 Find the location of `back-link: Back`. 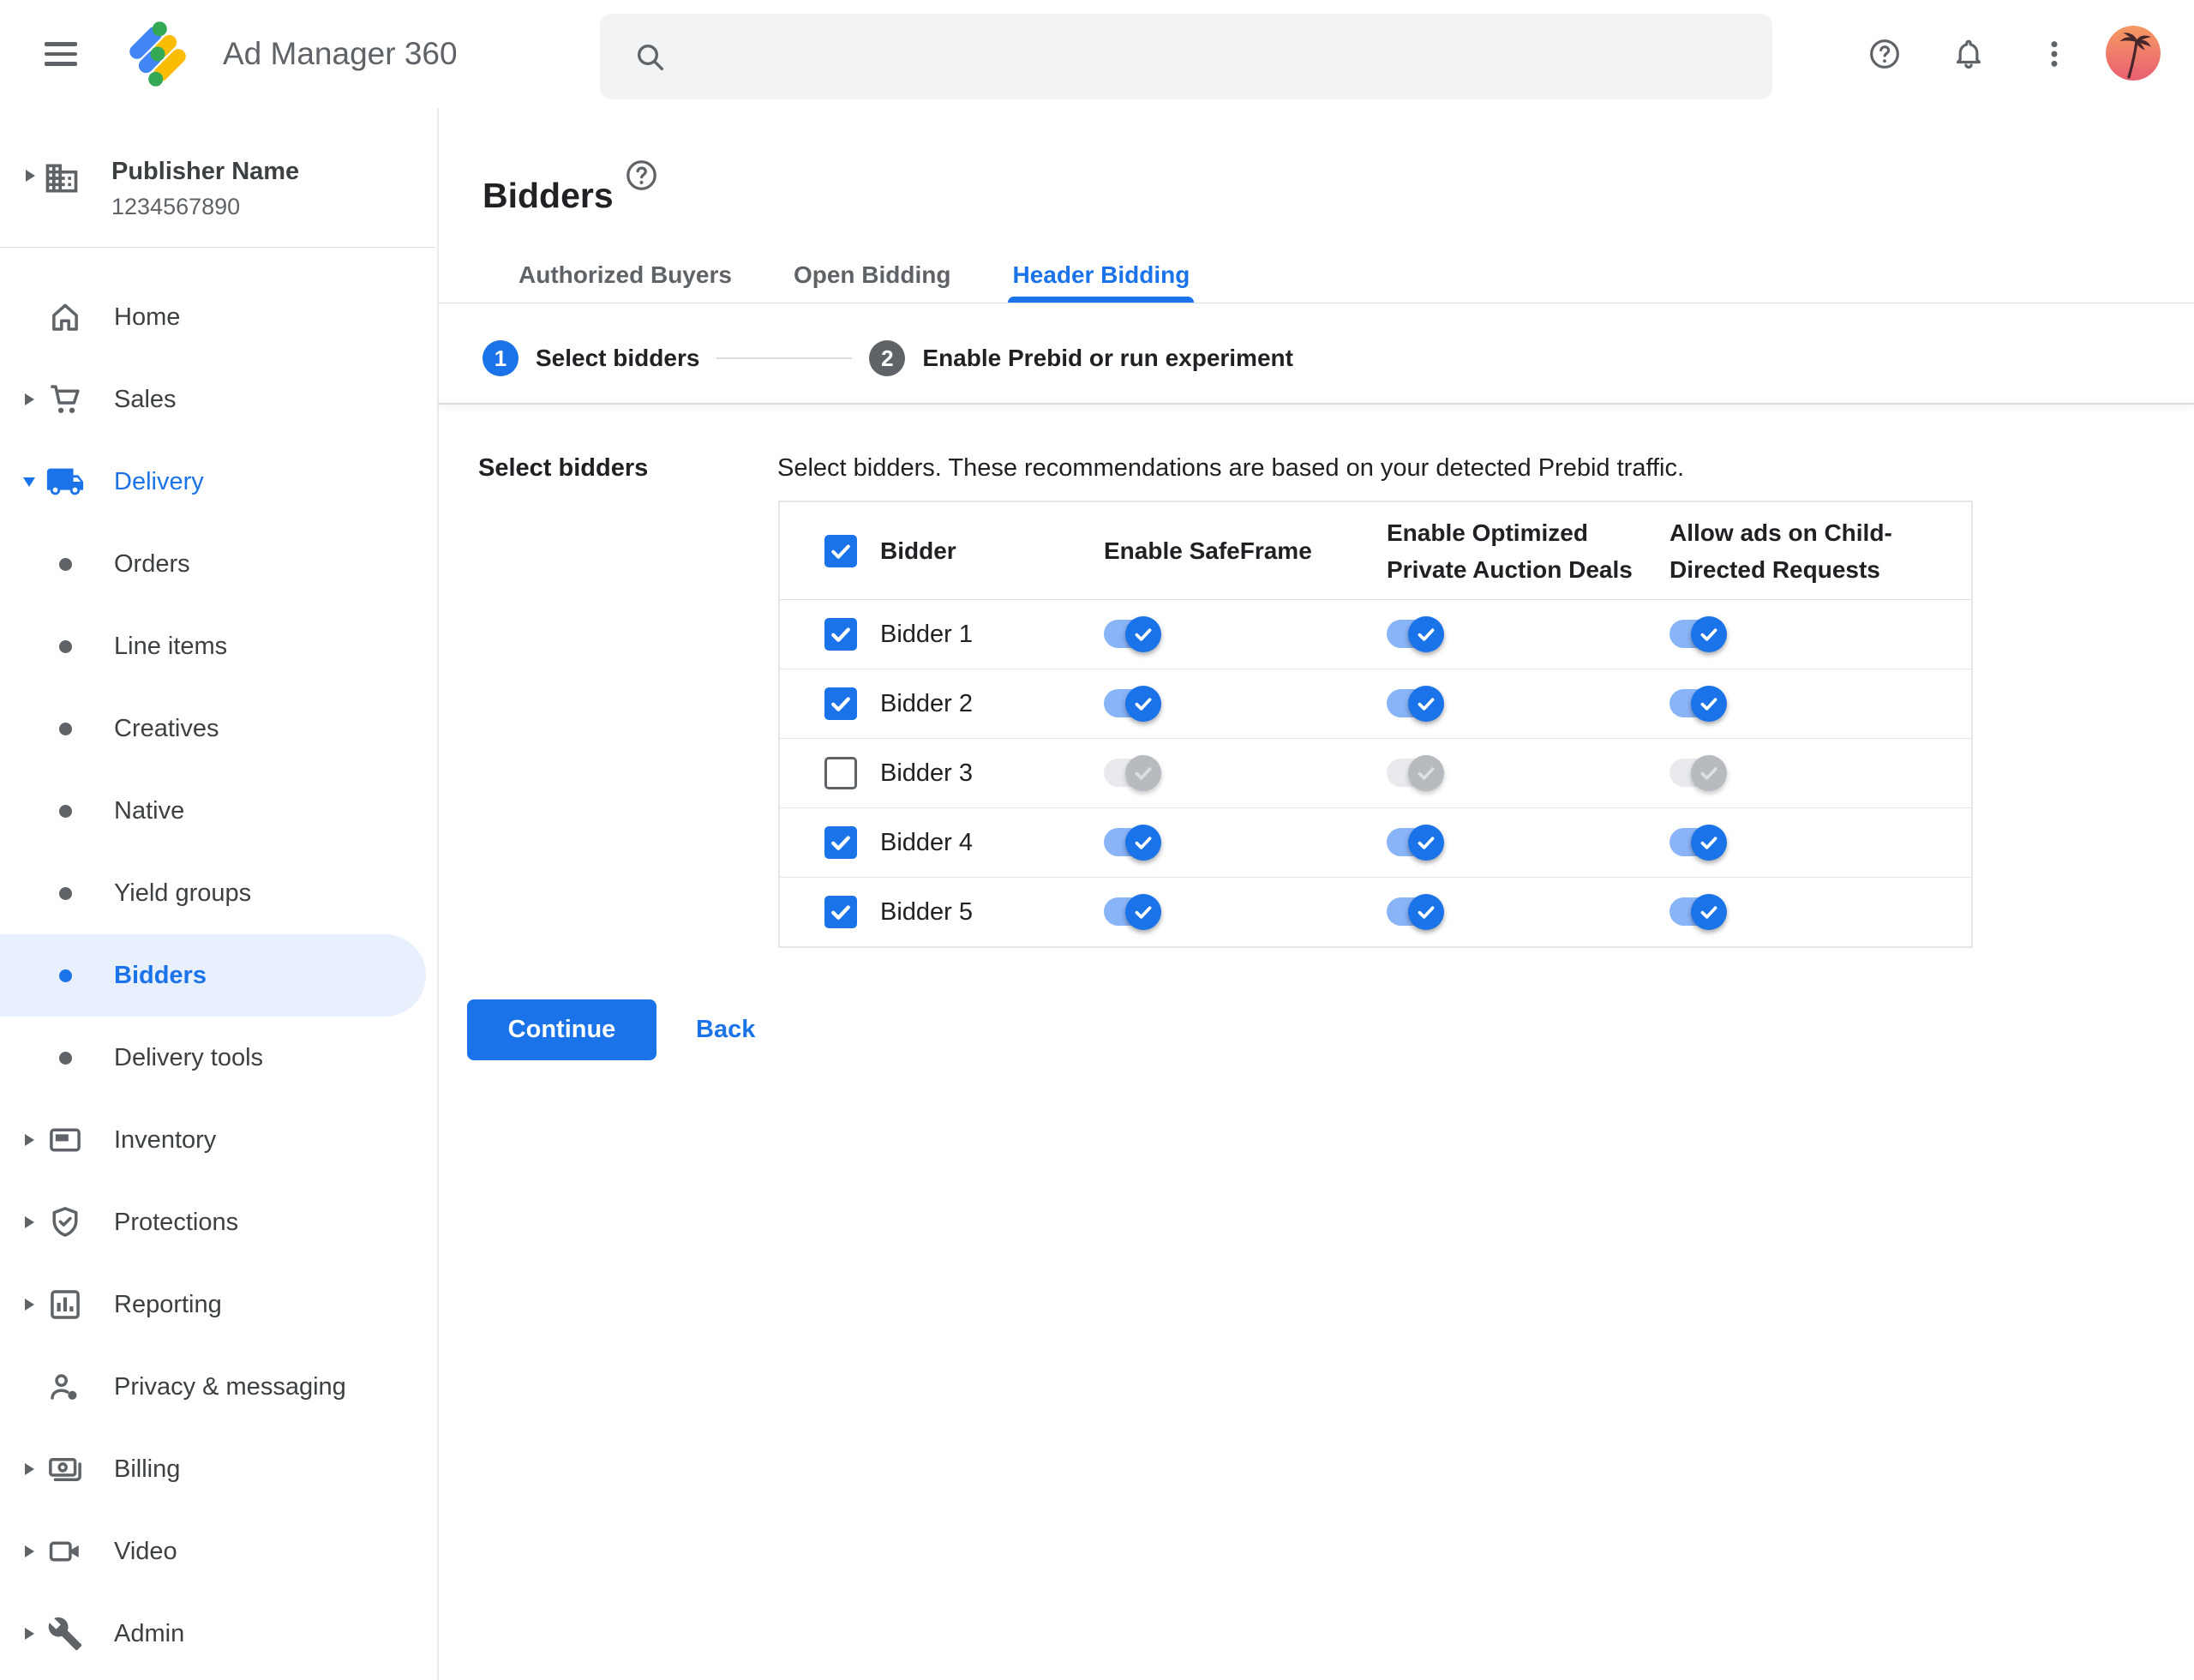

back-link: Back is located at coordinates (725, 1029).